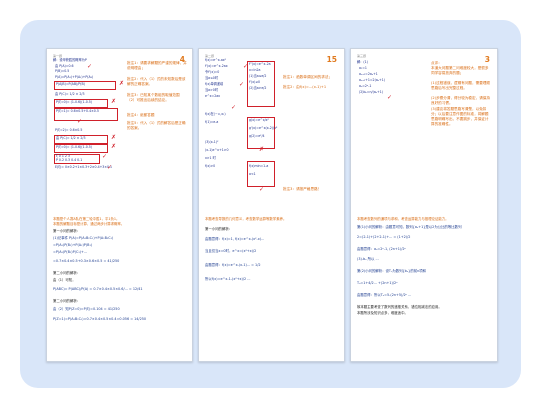 The image size is (541, 408). Describe the element at coordinates (213, 96) in the screenshot. I see `handwritten-line: e^x=2ax` at that location.